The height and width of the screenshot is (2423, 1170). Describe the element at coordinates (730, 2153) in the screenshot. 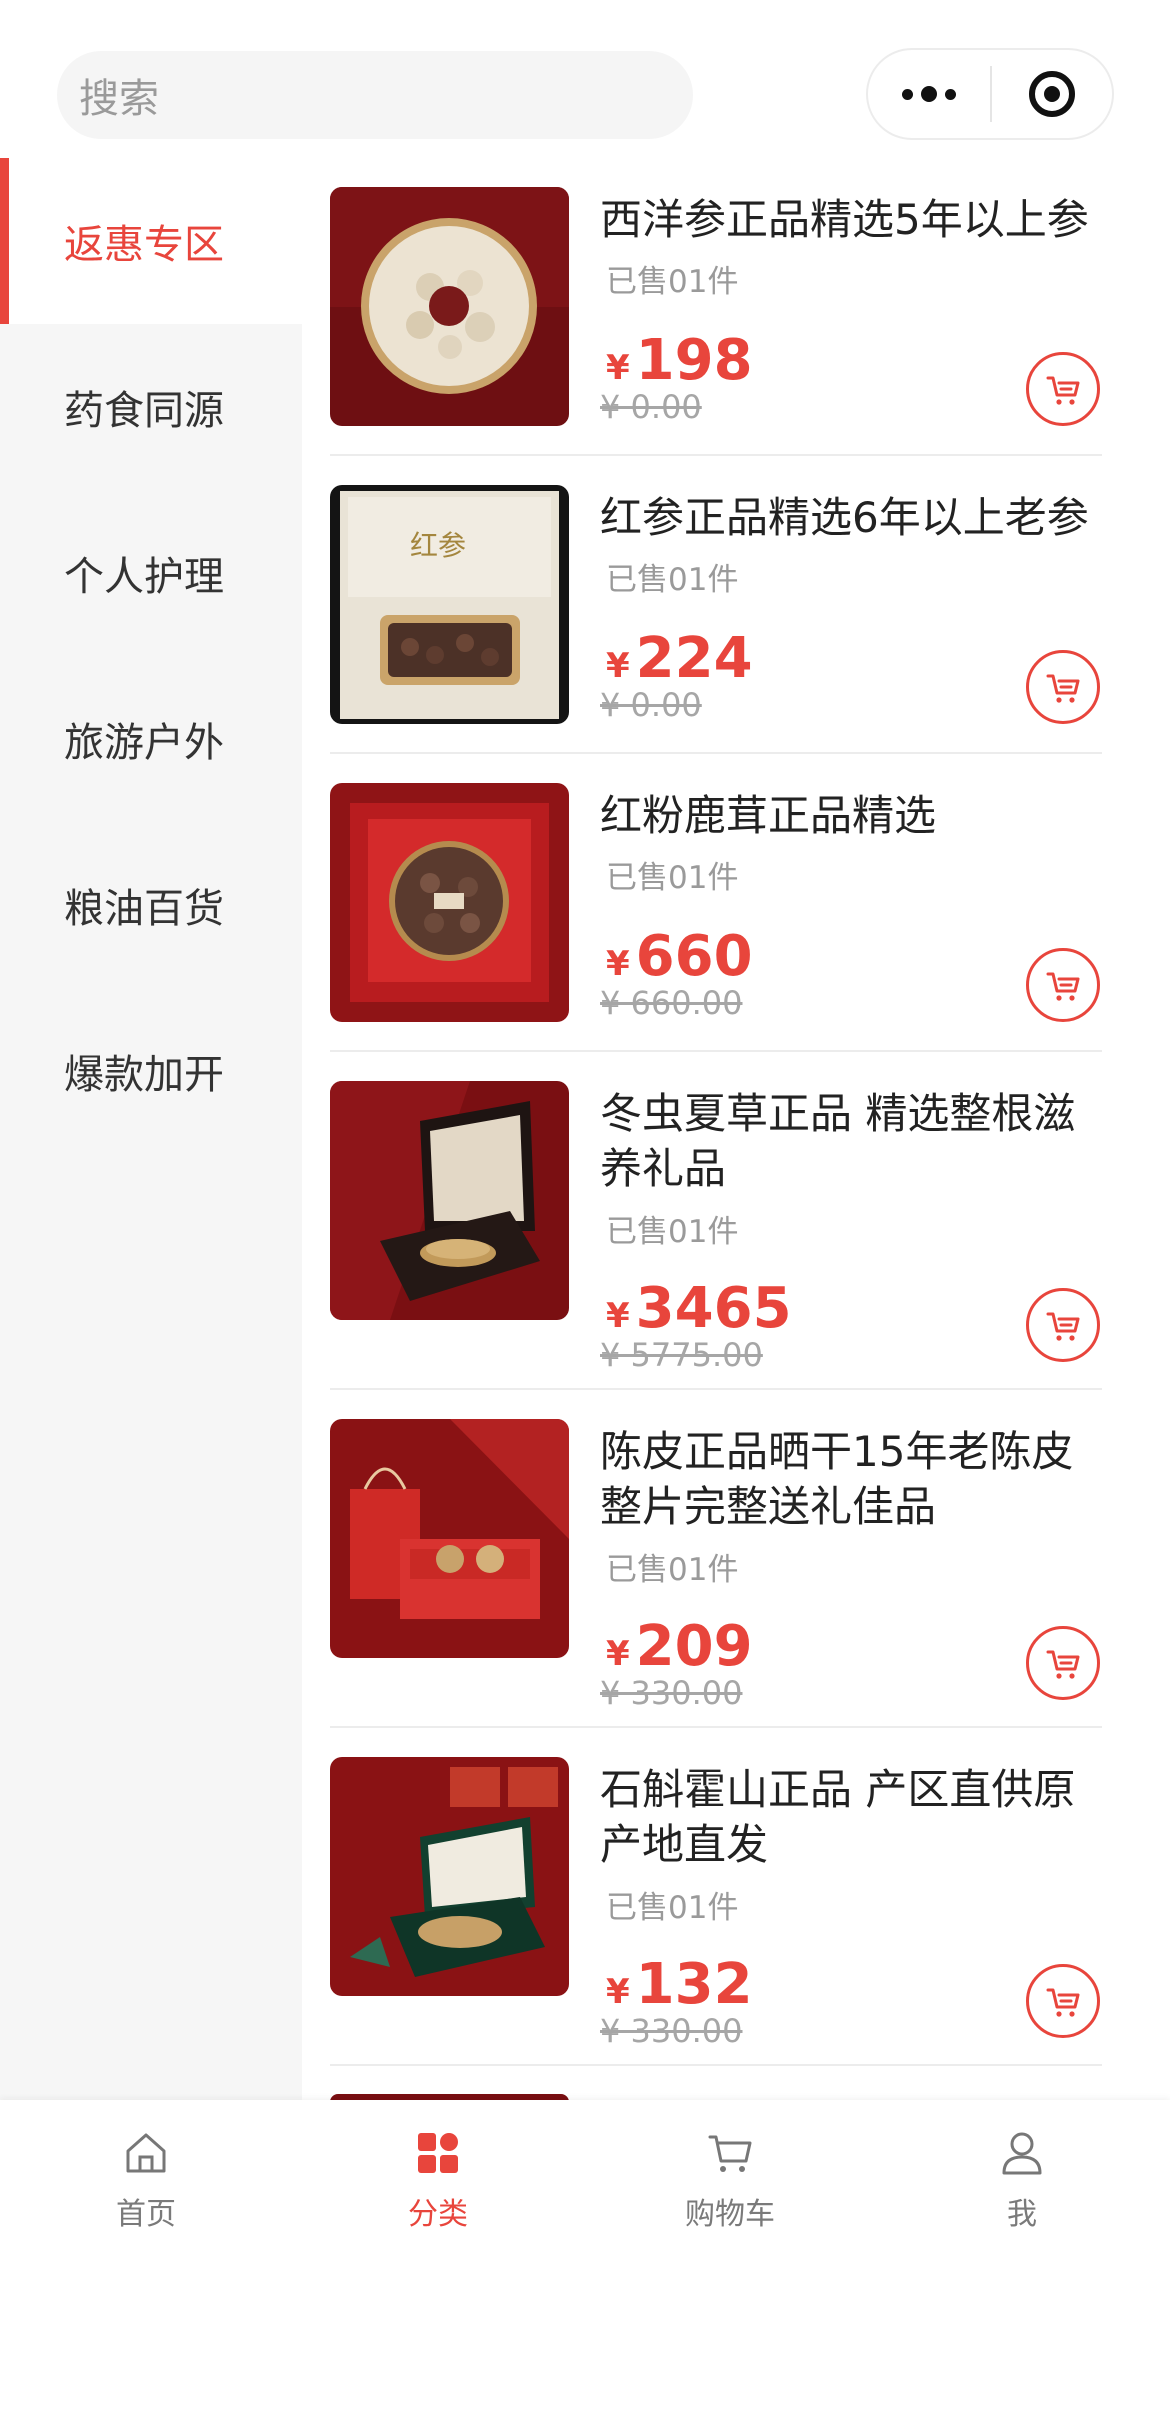

I see `cart-icon` at that location.